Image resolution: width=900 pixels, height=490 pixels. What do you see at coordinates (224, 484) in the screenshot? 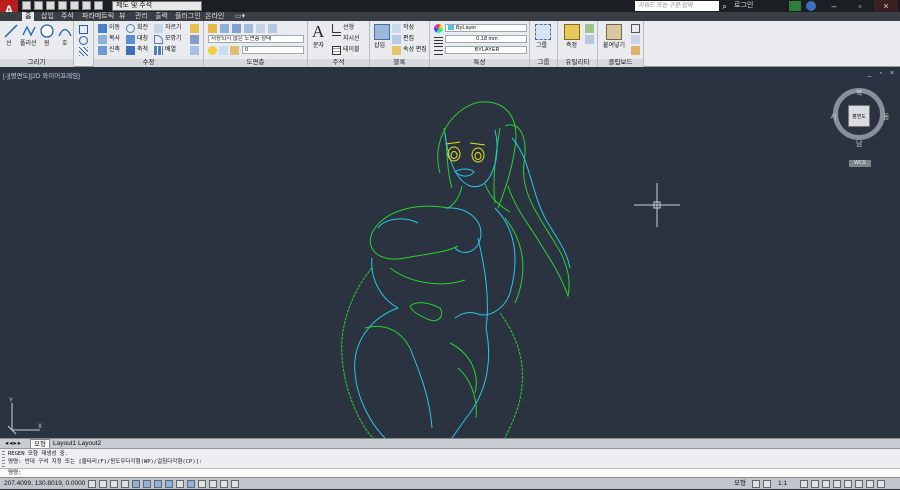
I see `quick-properties-icon` at bounding box center [224, 484].